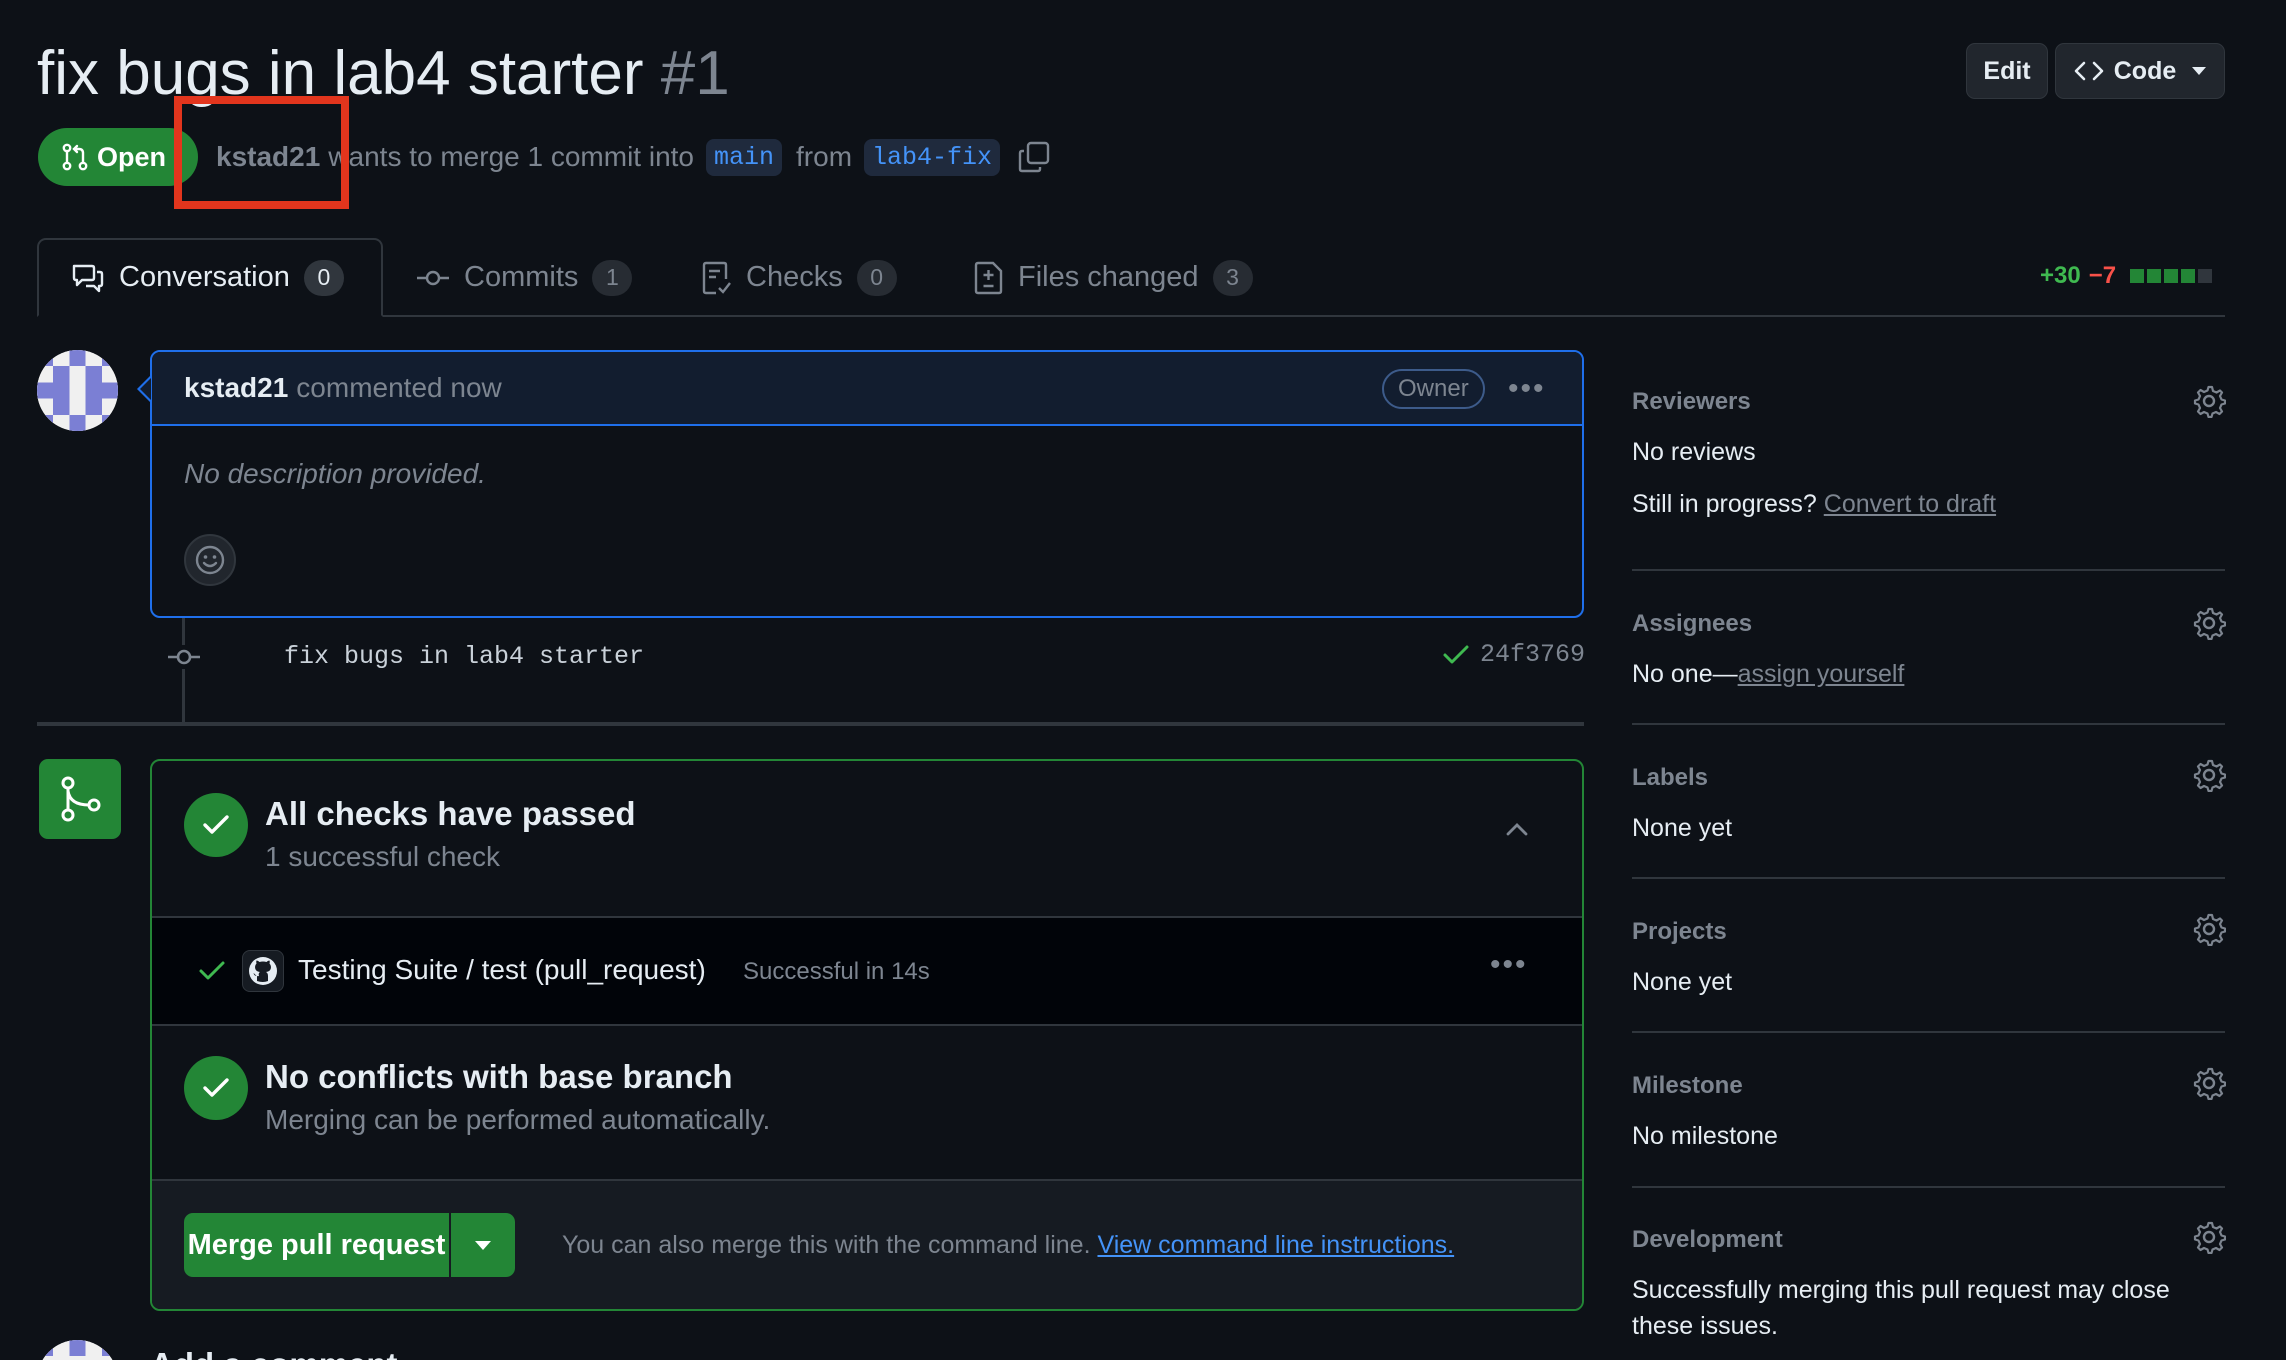  Describe the element at coordinates (1433, 389) in the screenshot. I see `owner-badge: Owner` at that location.